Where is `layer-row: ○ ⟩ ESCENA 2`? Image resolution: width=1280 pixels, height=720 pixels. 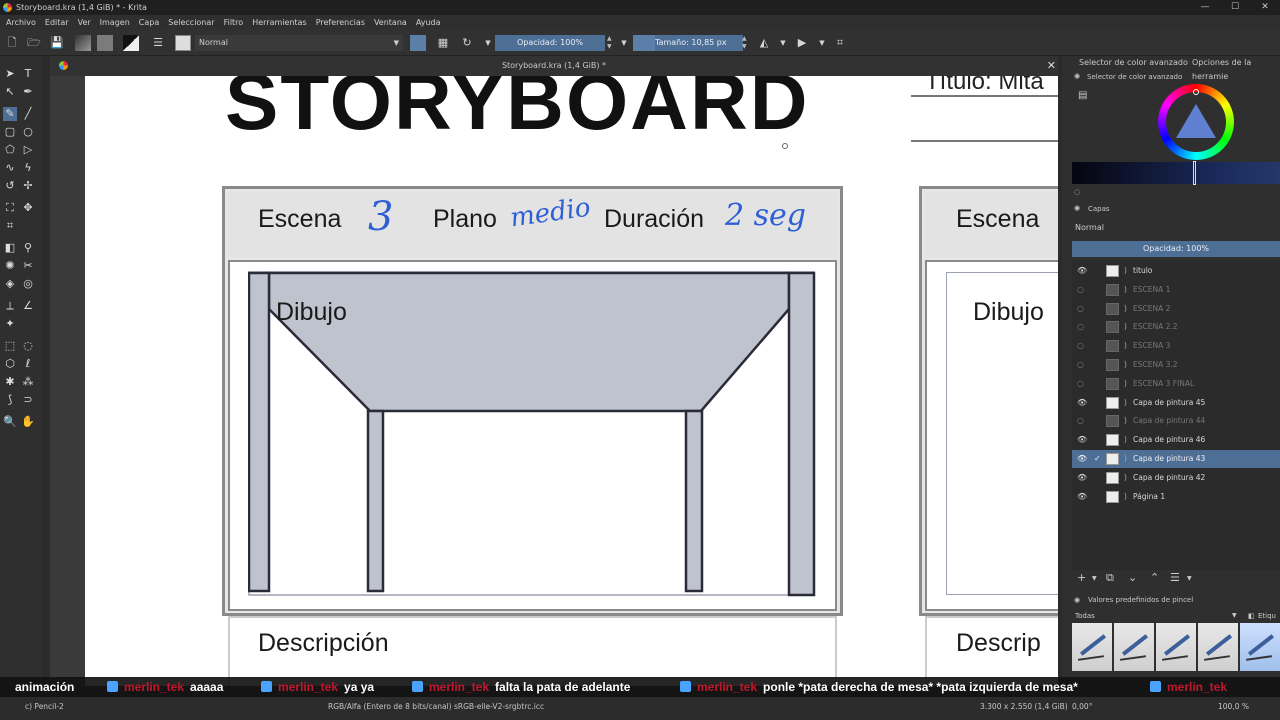 layer-row: ○ ⟩ ESCENA 2 is located at coordinates (1176, 309).